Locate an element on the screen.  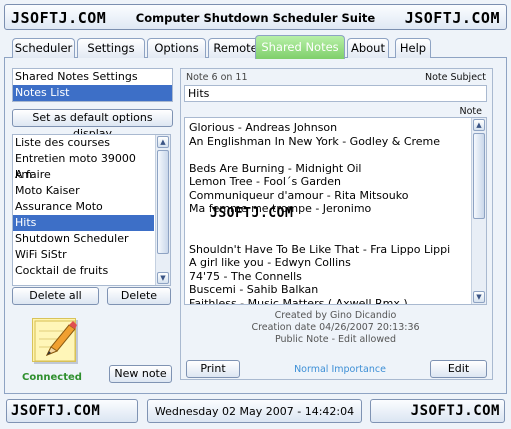
note-line: Lemon Tree - Fool´s Garden is located at coordinates (265, 181).